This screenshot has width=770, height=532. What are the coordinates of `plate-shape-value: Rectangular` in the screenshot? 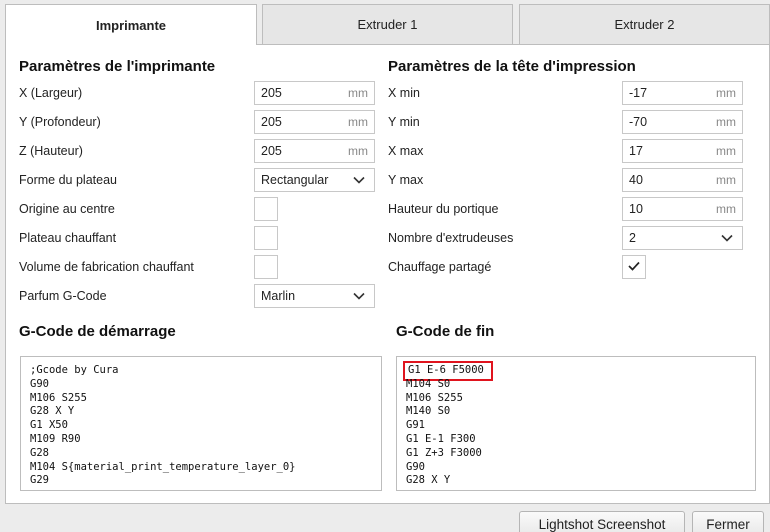 It's located at (295, 180).